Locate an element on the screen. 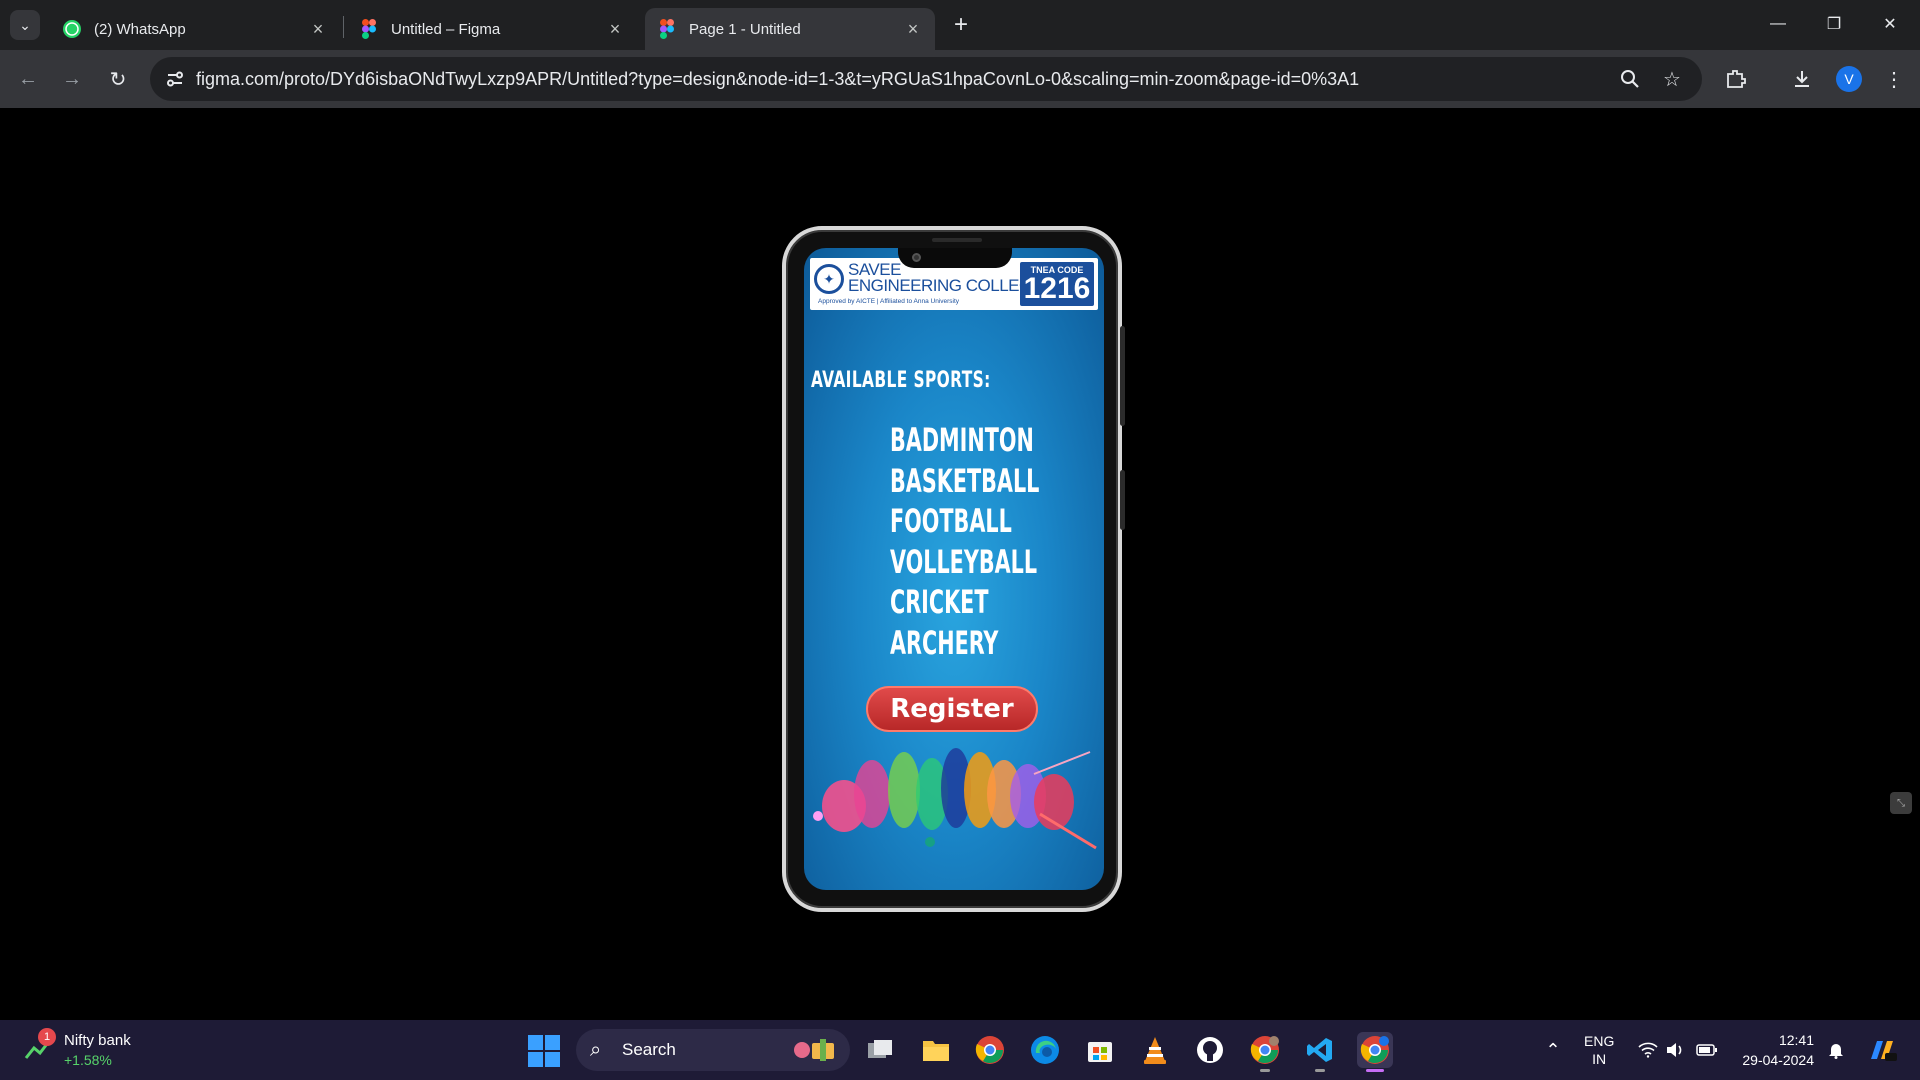 This screenshot has width=1920, height=1080. tab-title: (2) WhatsApp is located at coordinates (140, 29).